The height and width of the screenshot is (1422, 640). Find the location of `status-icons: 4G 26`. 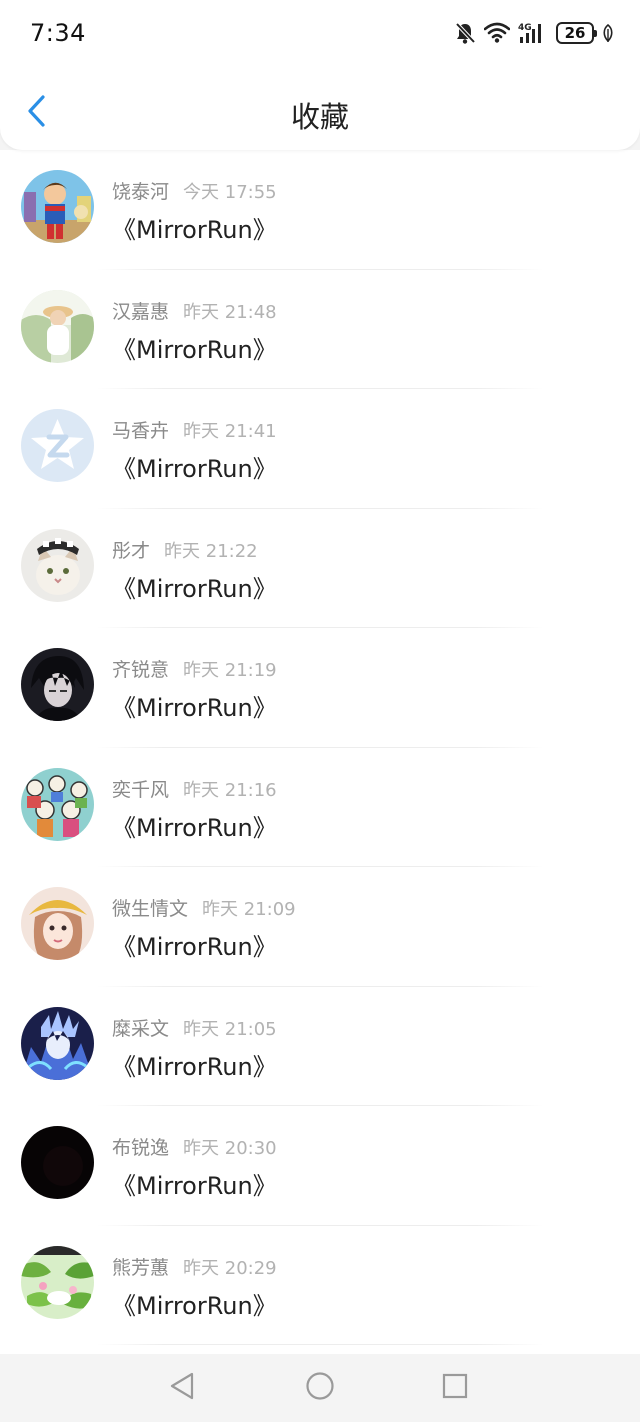

status-icons: 4G 26 is located at coordinates (534, 33).